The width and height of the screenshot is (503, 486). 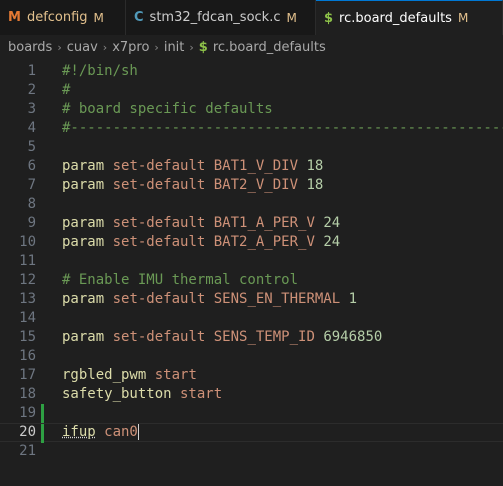 What do you see at coordinates (251, 451) in the screenshot?
I see `code-line: 21` at bounding box center [251, 451].